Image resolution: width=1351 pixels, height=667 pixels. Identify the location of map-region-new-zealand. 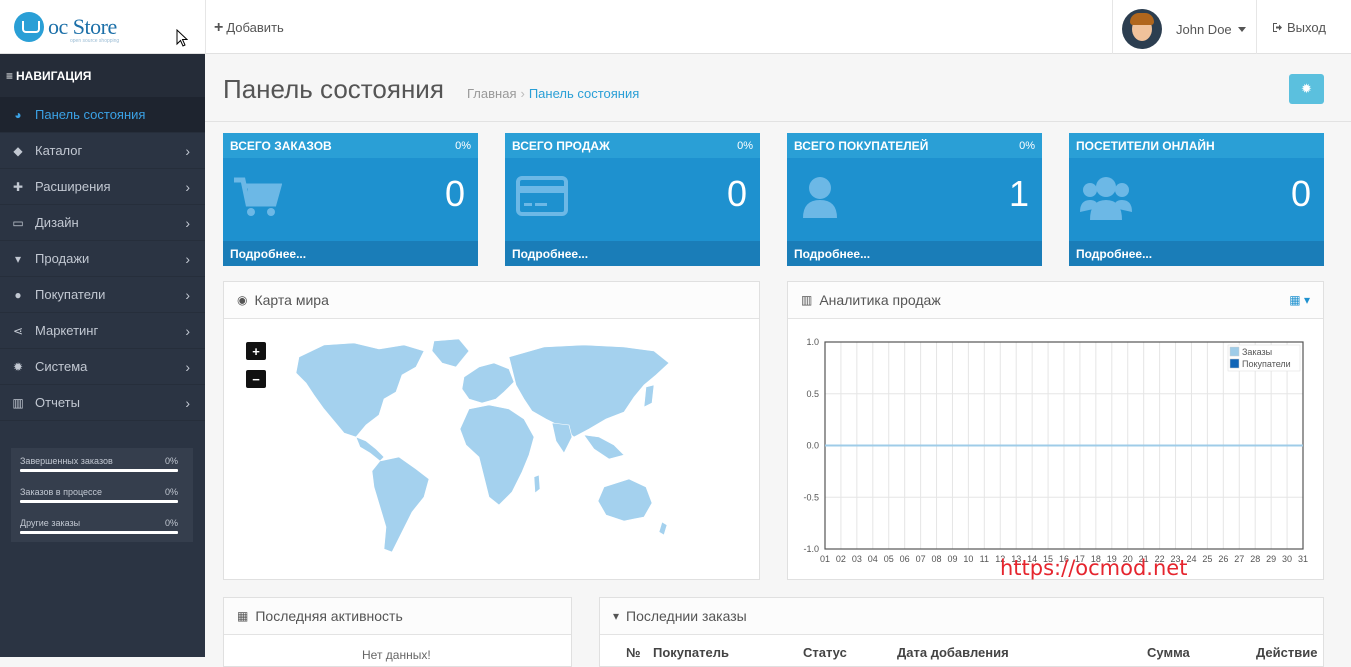
(663, 528).